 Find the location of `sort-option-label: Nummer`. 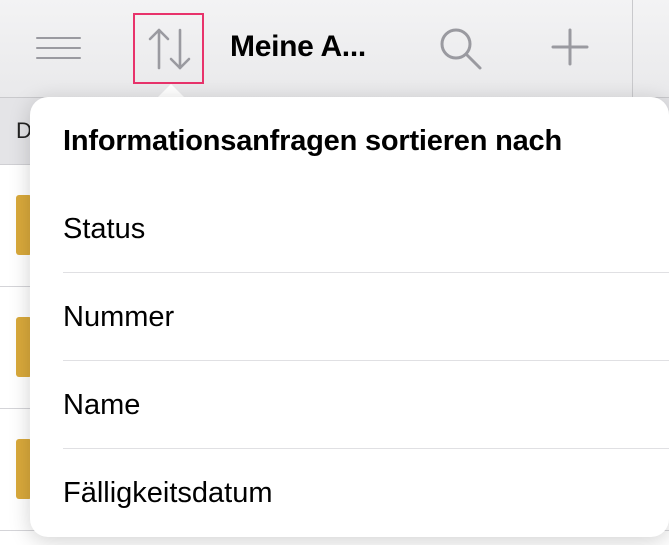

sort-option-label: Nummer is located at coordinates (119, 317).